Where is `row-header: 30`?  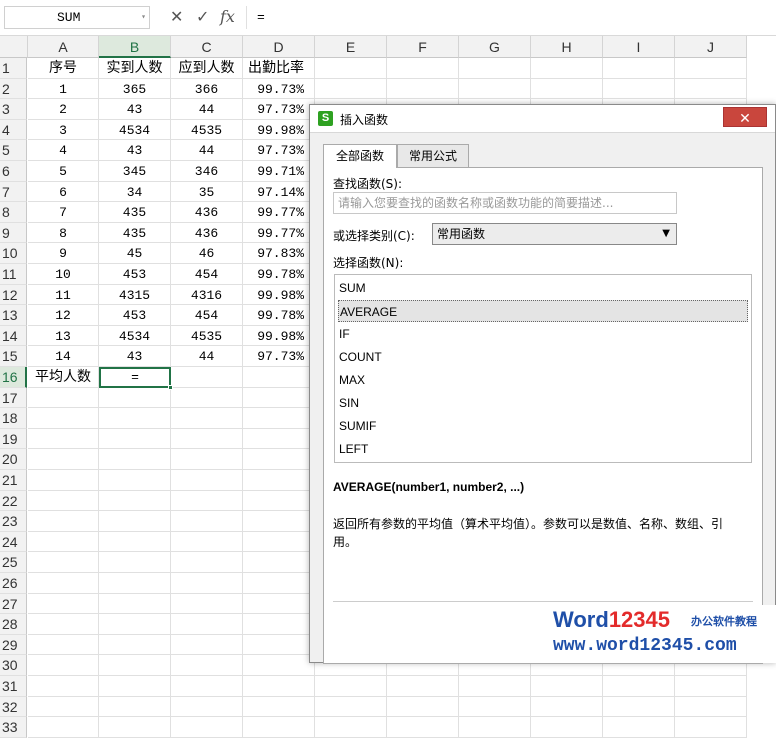
row-header: 30 is located at coordinates (13, 665).